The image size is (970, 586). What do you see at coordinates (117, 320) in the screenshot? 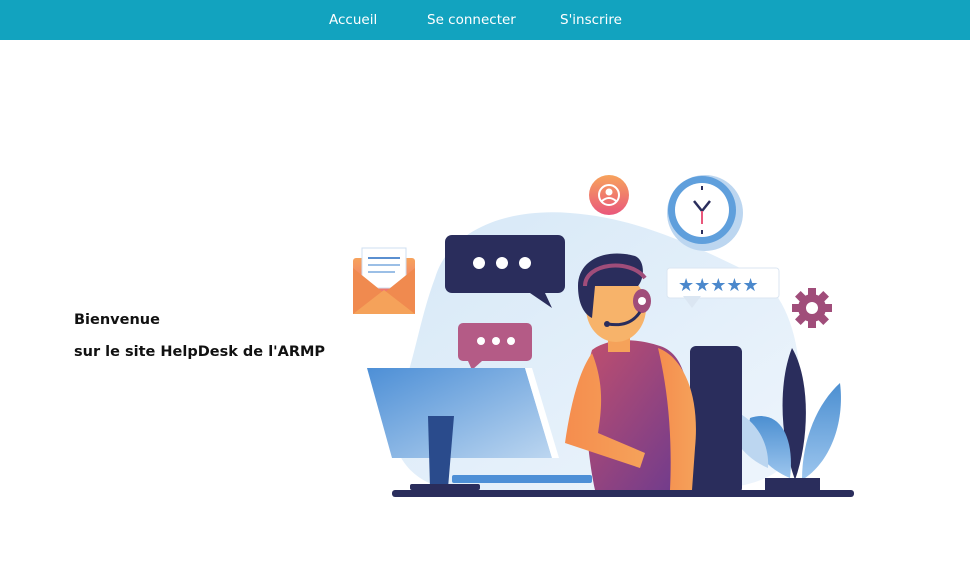
I see `welcome-line-1: Bienvenue` at bounding box center [117, 320].